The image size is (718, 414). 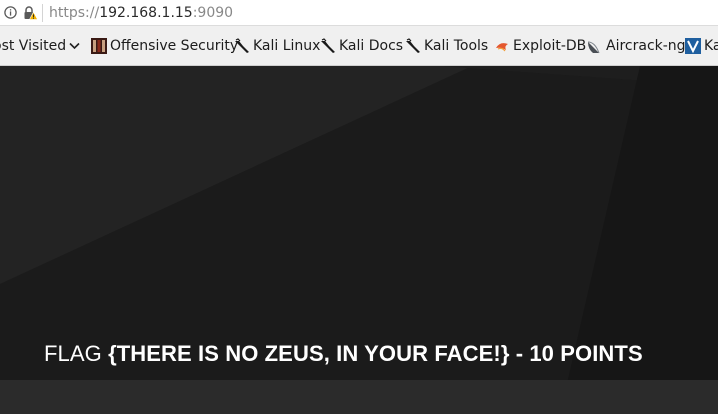 What do you see at coordinates (711, 46) in the screenshot?
I see `bookmark-label: Ka` at bounding box center [711, 46].